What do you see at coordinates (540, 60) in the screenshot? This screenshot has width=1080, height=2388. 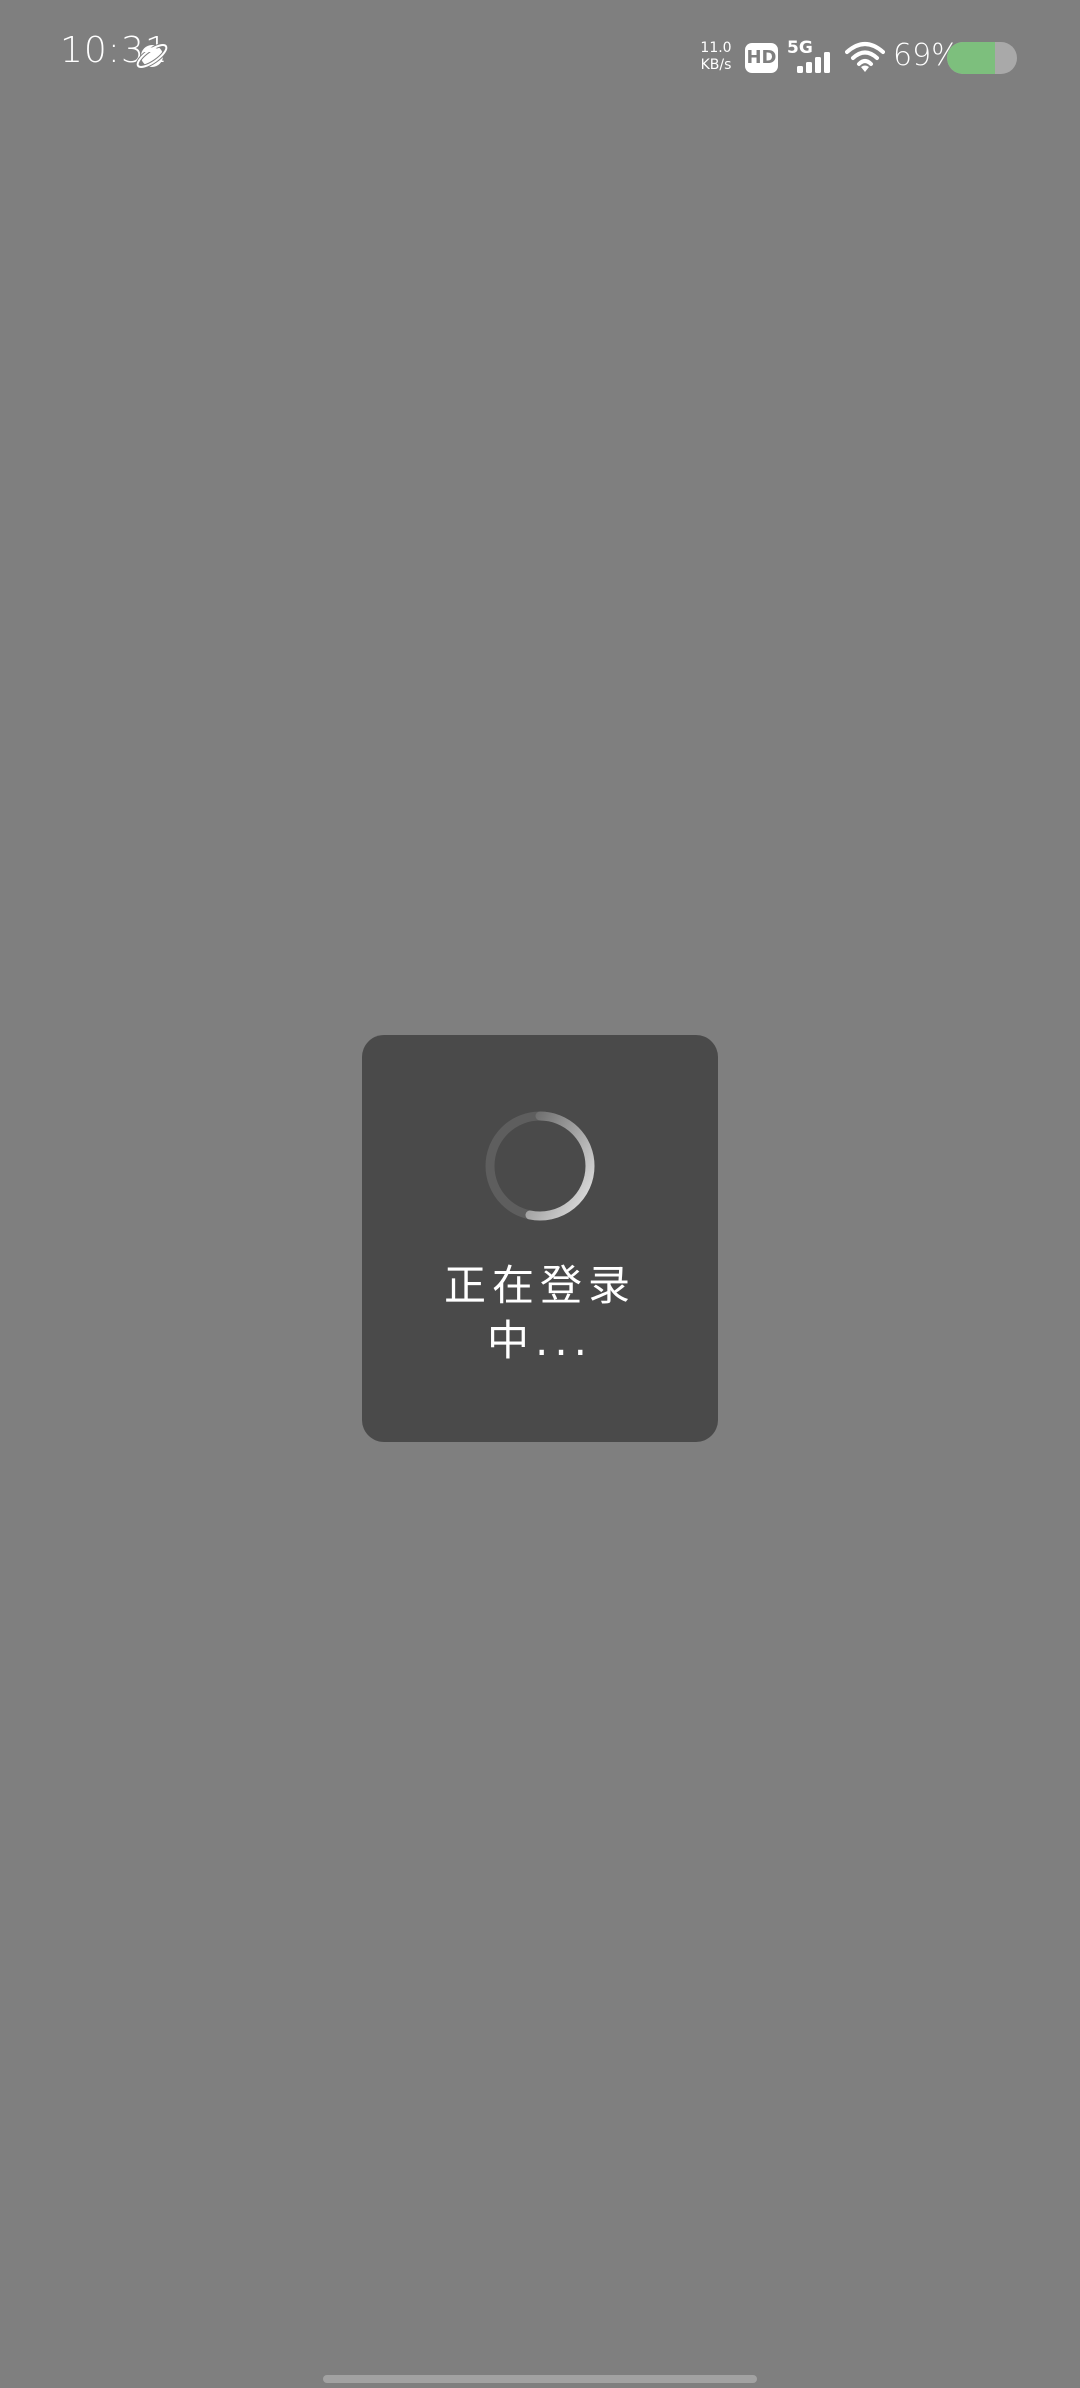 I see `status-bar: 10:31 11.0 KB/s HD 5G 69%` at bounding box center [540, 60].